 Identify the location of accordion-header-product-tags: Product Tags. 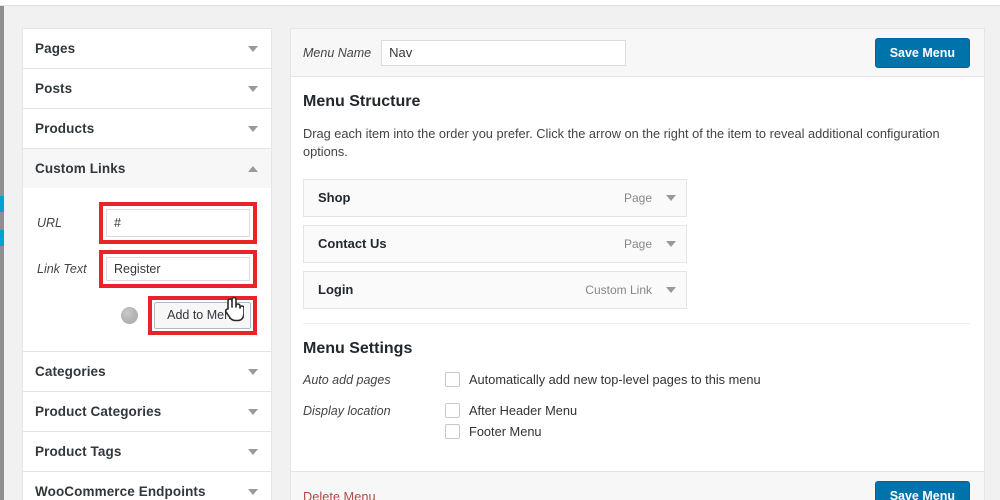
(147, 451).